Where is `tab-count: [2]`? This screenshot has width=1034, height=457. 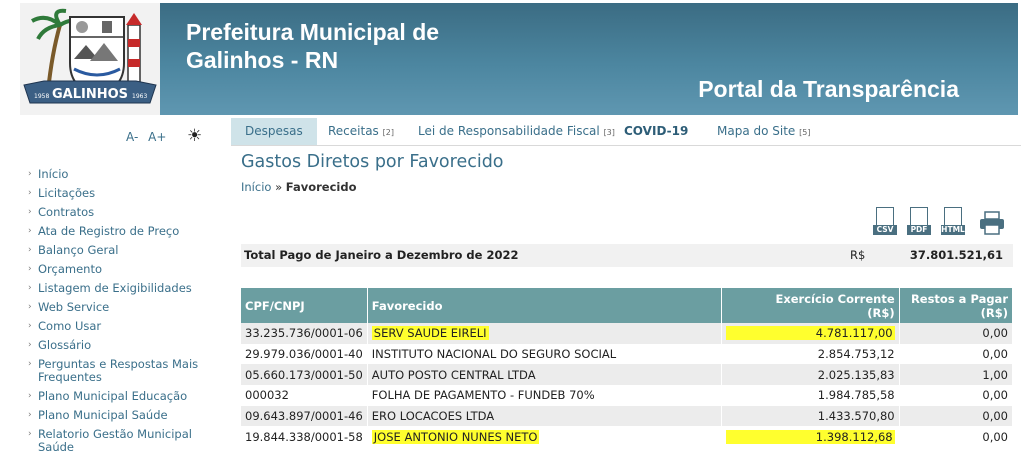 tab-count: [2] is located at coordinates (388, 132).